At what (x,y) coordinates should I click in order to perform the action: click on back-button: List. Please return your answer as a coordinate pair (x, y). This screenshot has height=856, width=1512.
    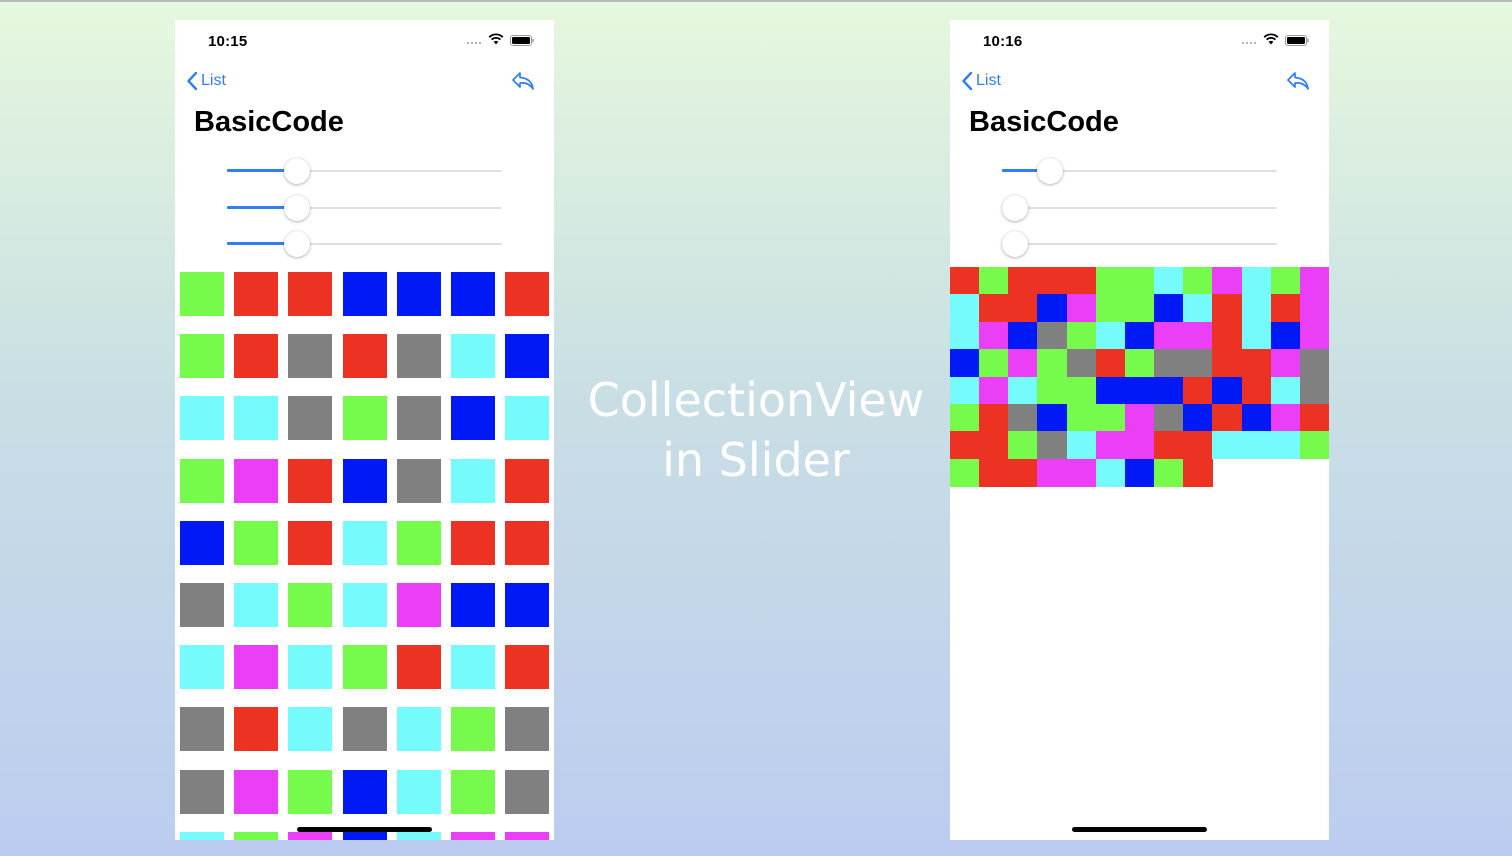
    Looking at the image, I should click on (981, 81).